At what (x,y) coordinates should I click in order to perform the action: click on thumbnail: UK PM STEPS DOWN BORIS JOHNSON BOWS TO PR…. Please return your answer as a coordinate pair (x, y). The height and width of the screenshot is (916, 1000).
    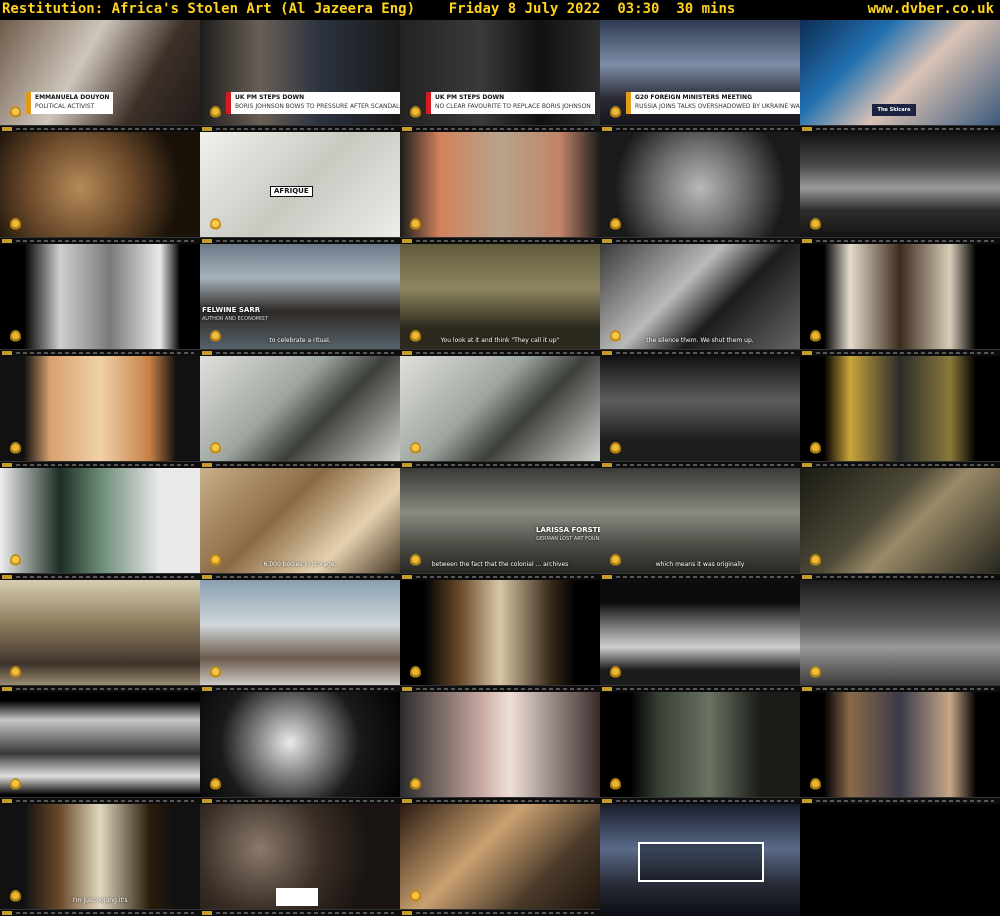
    Looking at the image, I should click on (300, 76).